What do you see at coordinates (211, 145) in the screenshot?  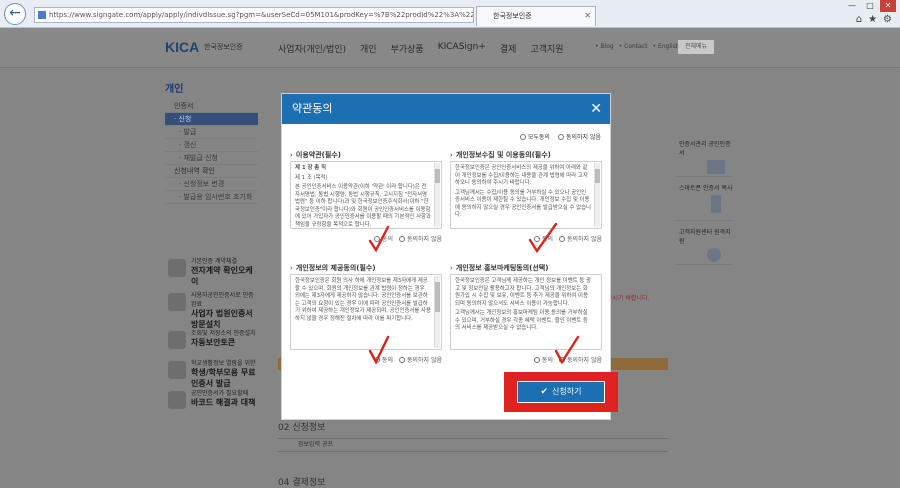 I see `lnb-item-renew: · 갱신` at bounding box center [211, 145].